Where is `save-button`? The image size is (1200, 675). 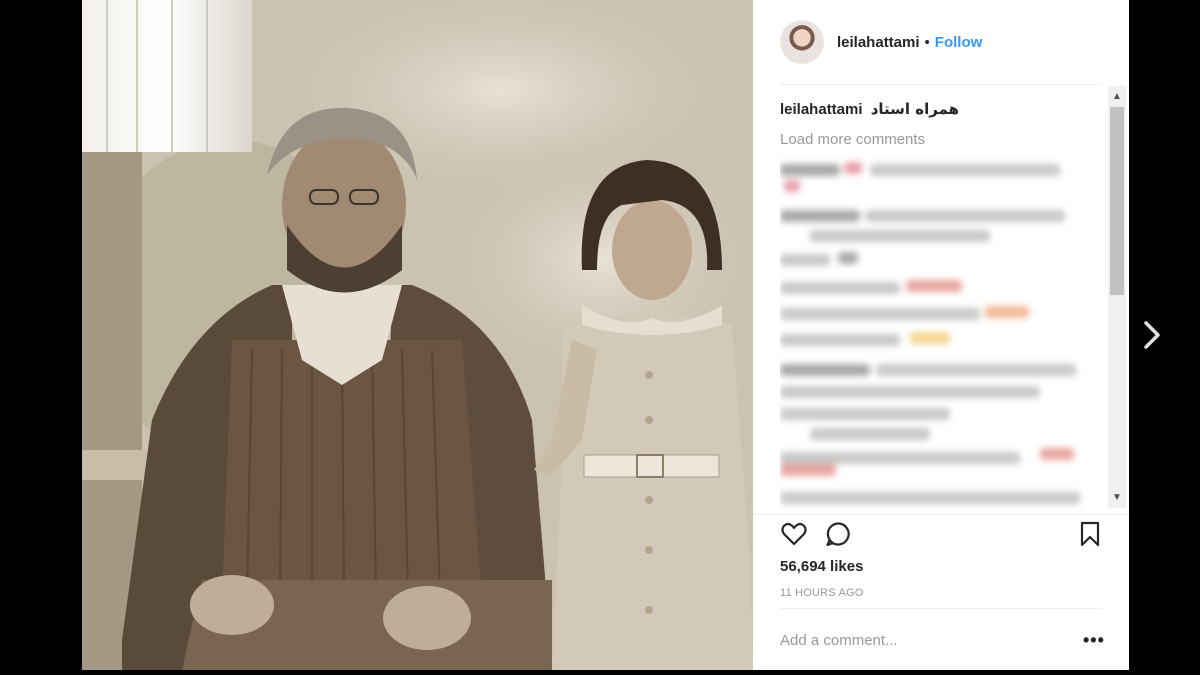
save-button is located at coordinates (1090, 534).